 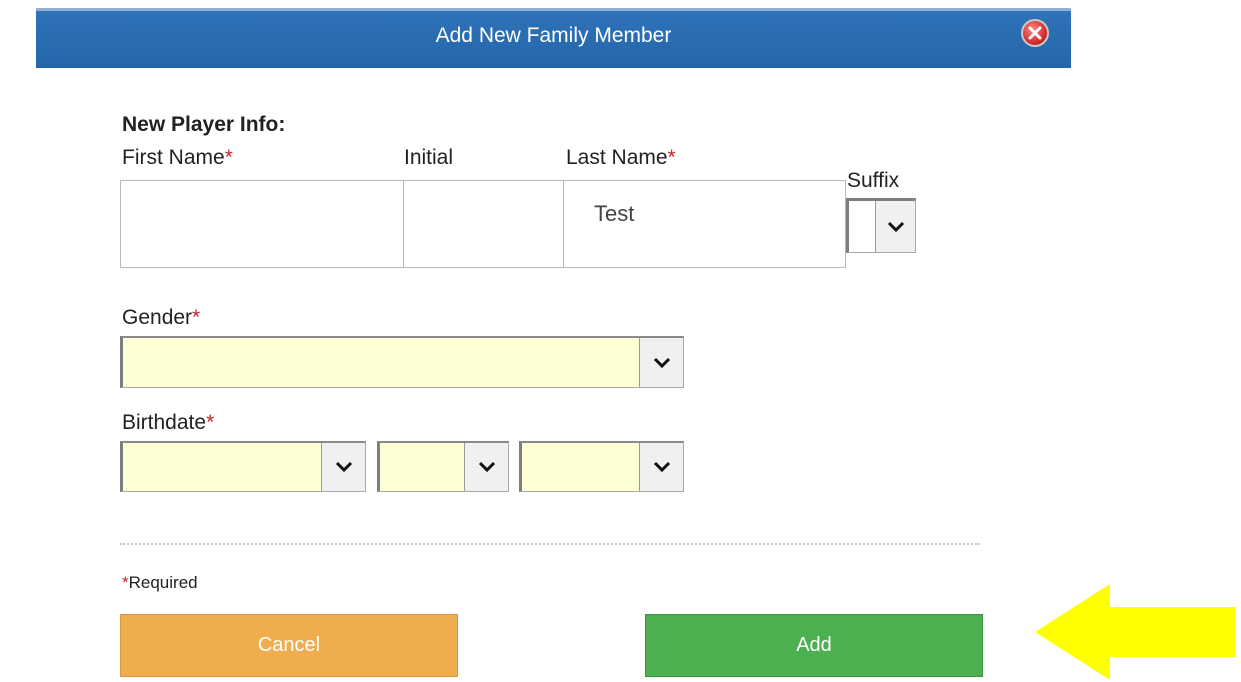 I want to click on last-name-label: Last Name*, so click(x=621, y=157).